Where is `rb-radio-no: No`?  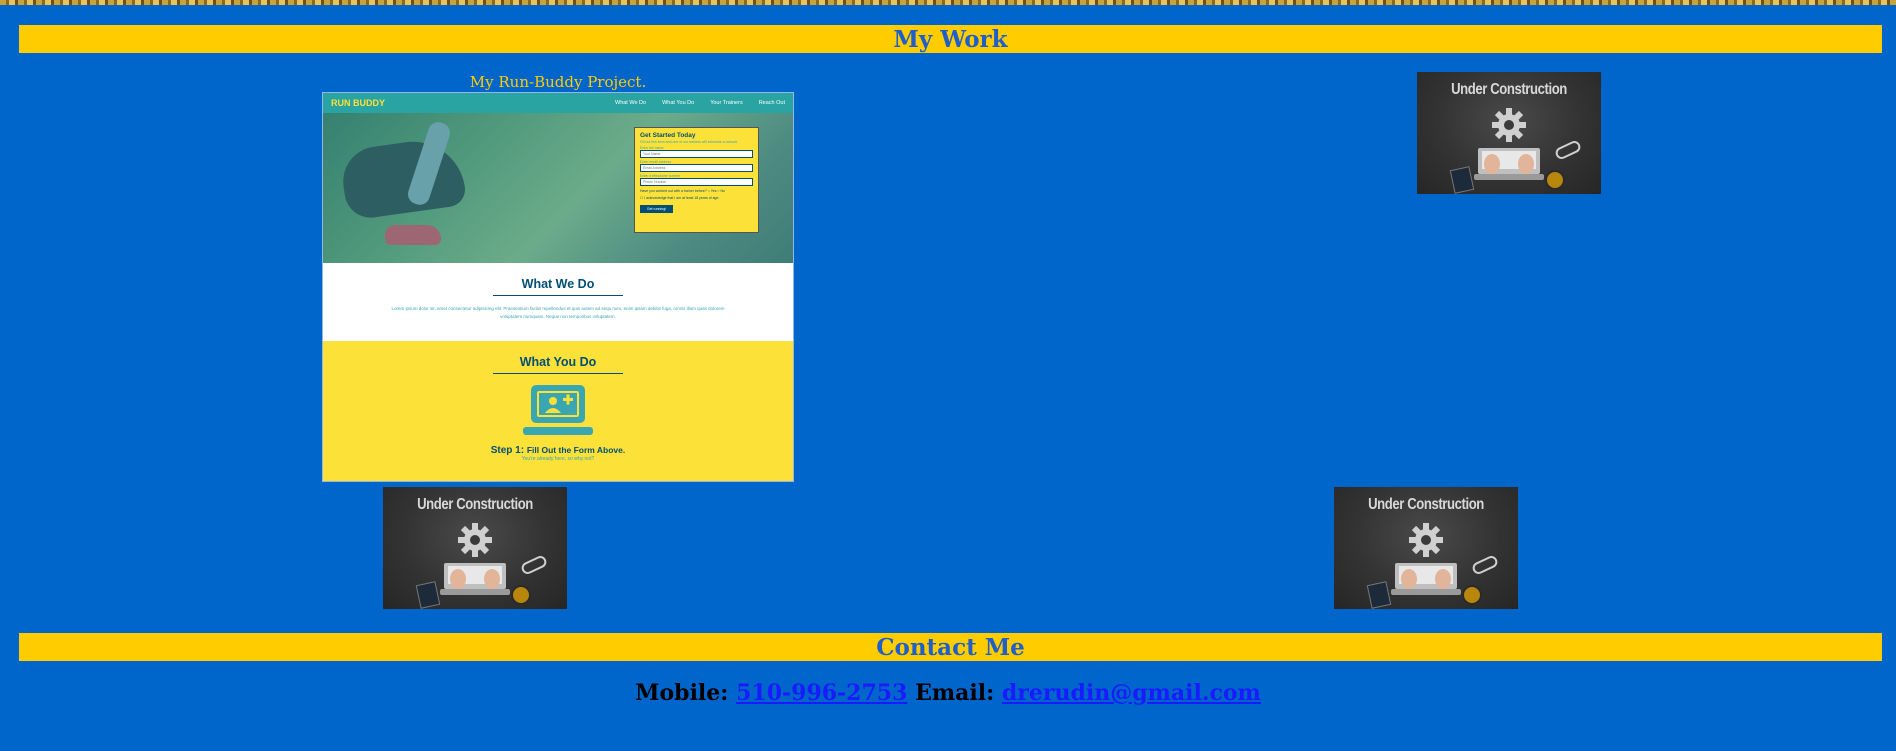
rb-radio-no: No is located at coordinates (722, 191).